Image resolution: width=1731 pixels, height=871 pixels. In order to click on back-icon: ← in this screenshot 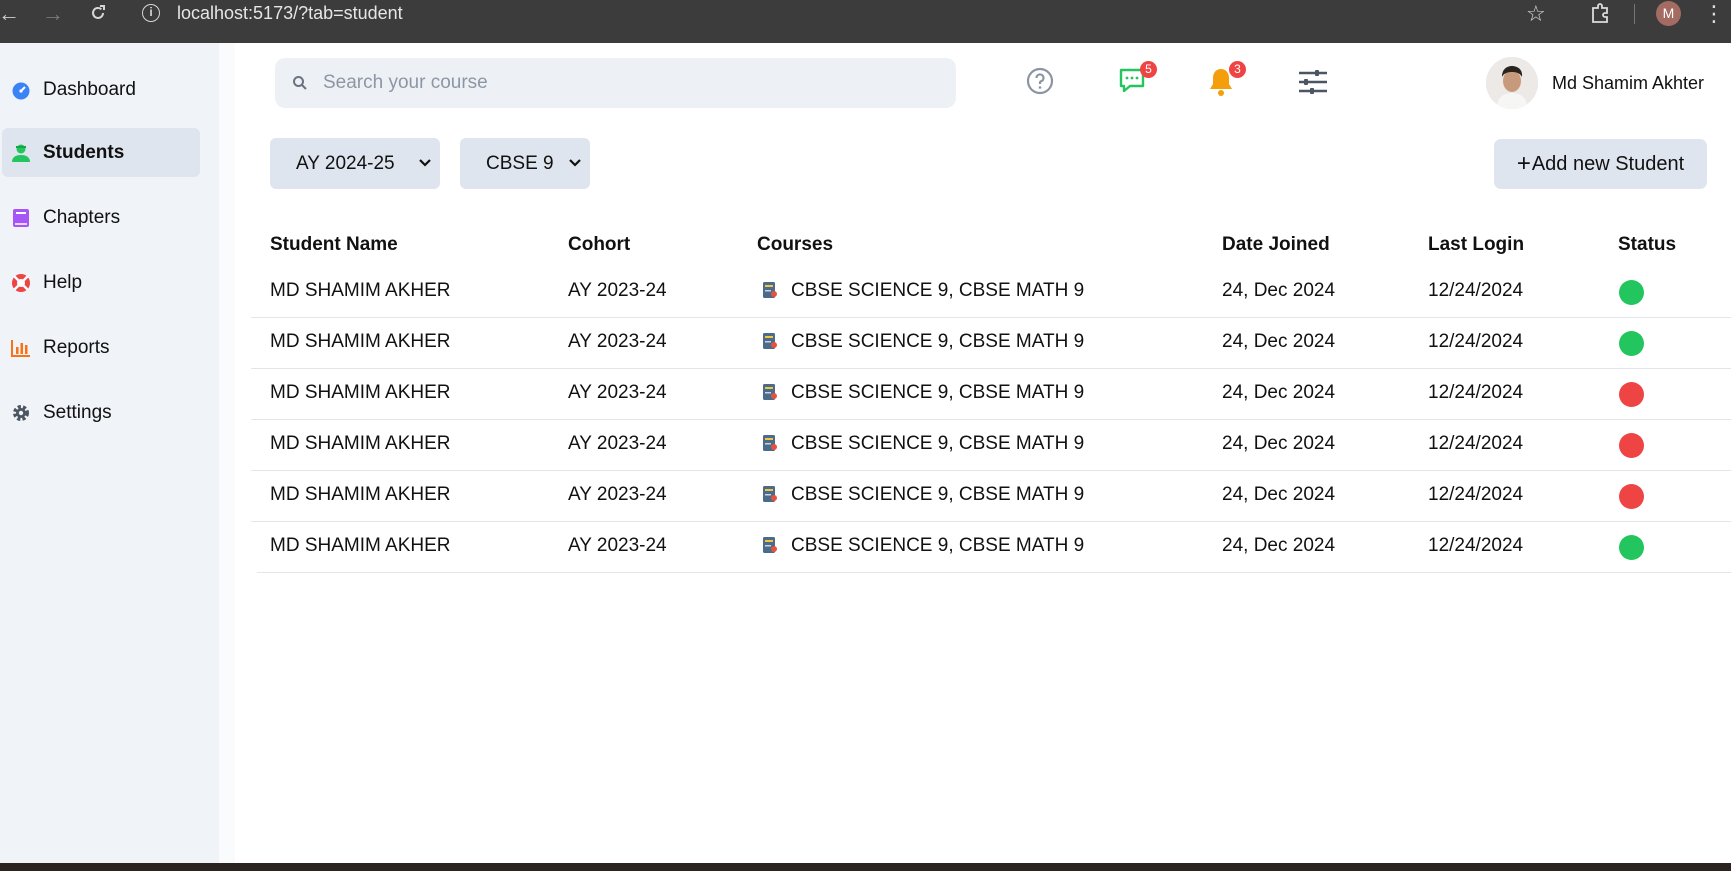, I will do `click(11, 13)`.